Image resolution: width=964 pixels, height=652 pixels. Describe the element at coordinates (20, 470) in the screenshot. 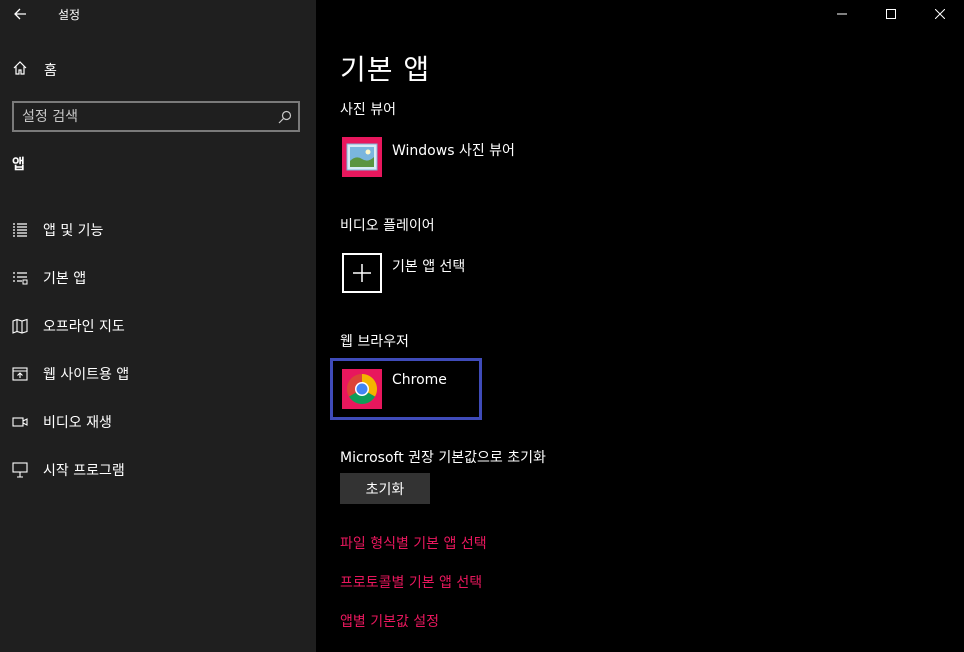

I see `startup-icon` at that location.